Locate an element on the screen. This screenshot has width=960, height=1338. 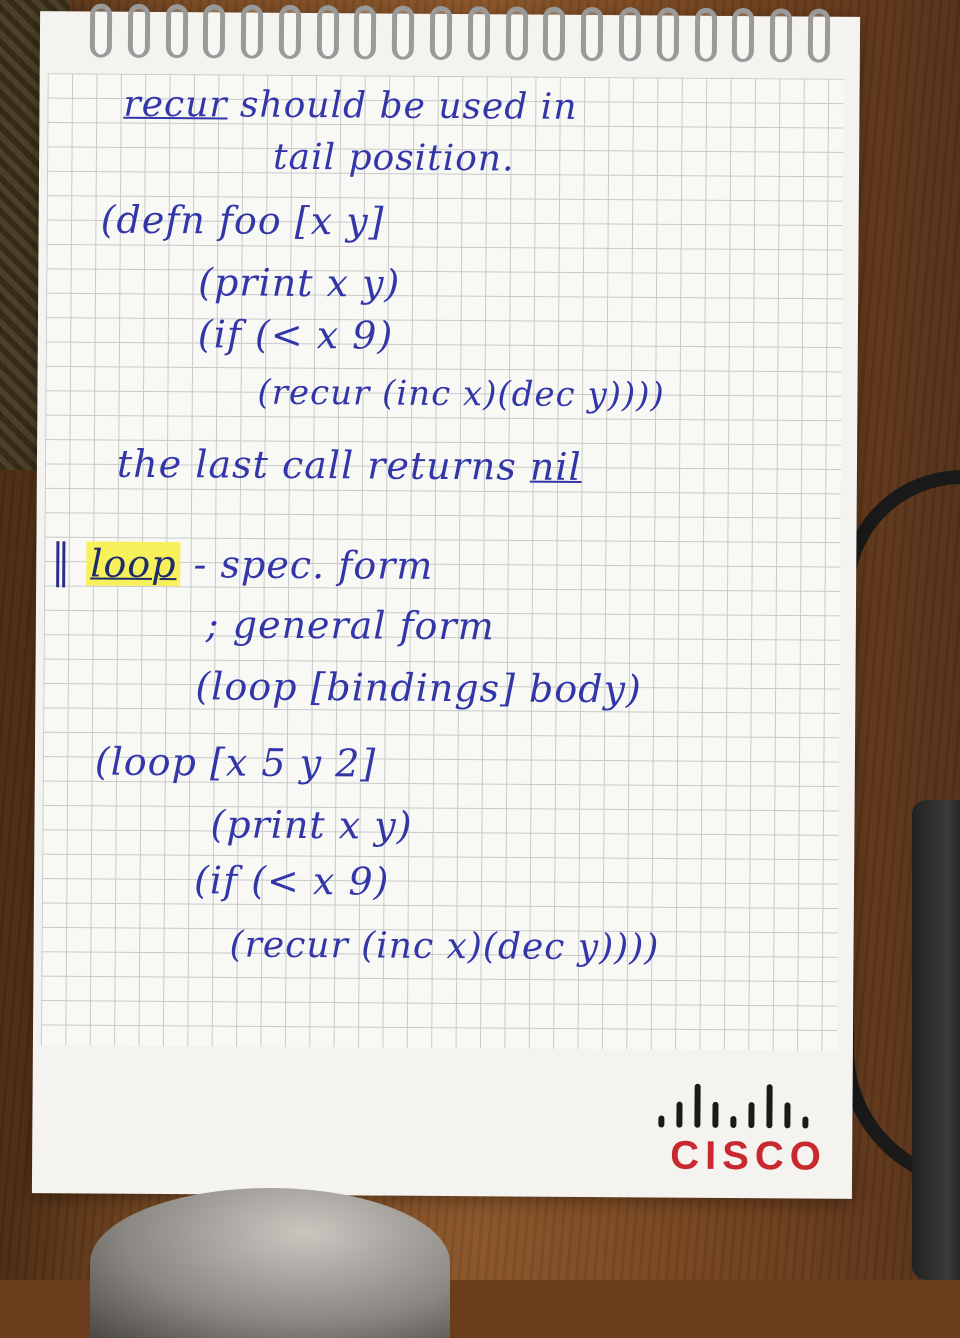
note-line: (loop [bindings] body) is located at coordinates (418, 688).